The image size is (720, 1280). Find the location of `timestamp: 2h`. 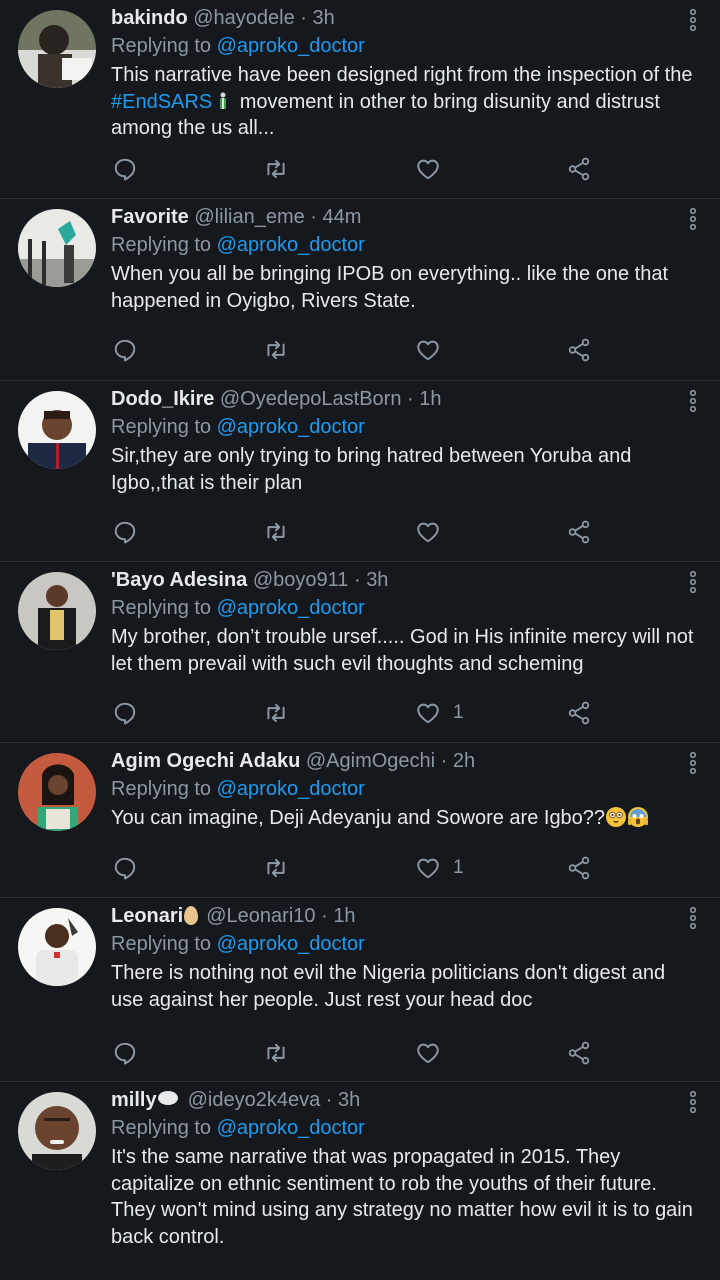

timestamp: 2h is located at coordinates (464, 761).